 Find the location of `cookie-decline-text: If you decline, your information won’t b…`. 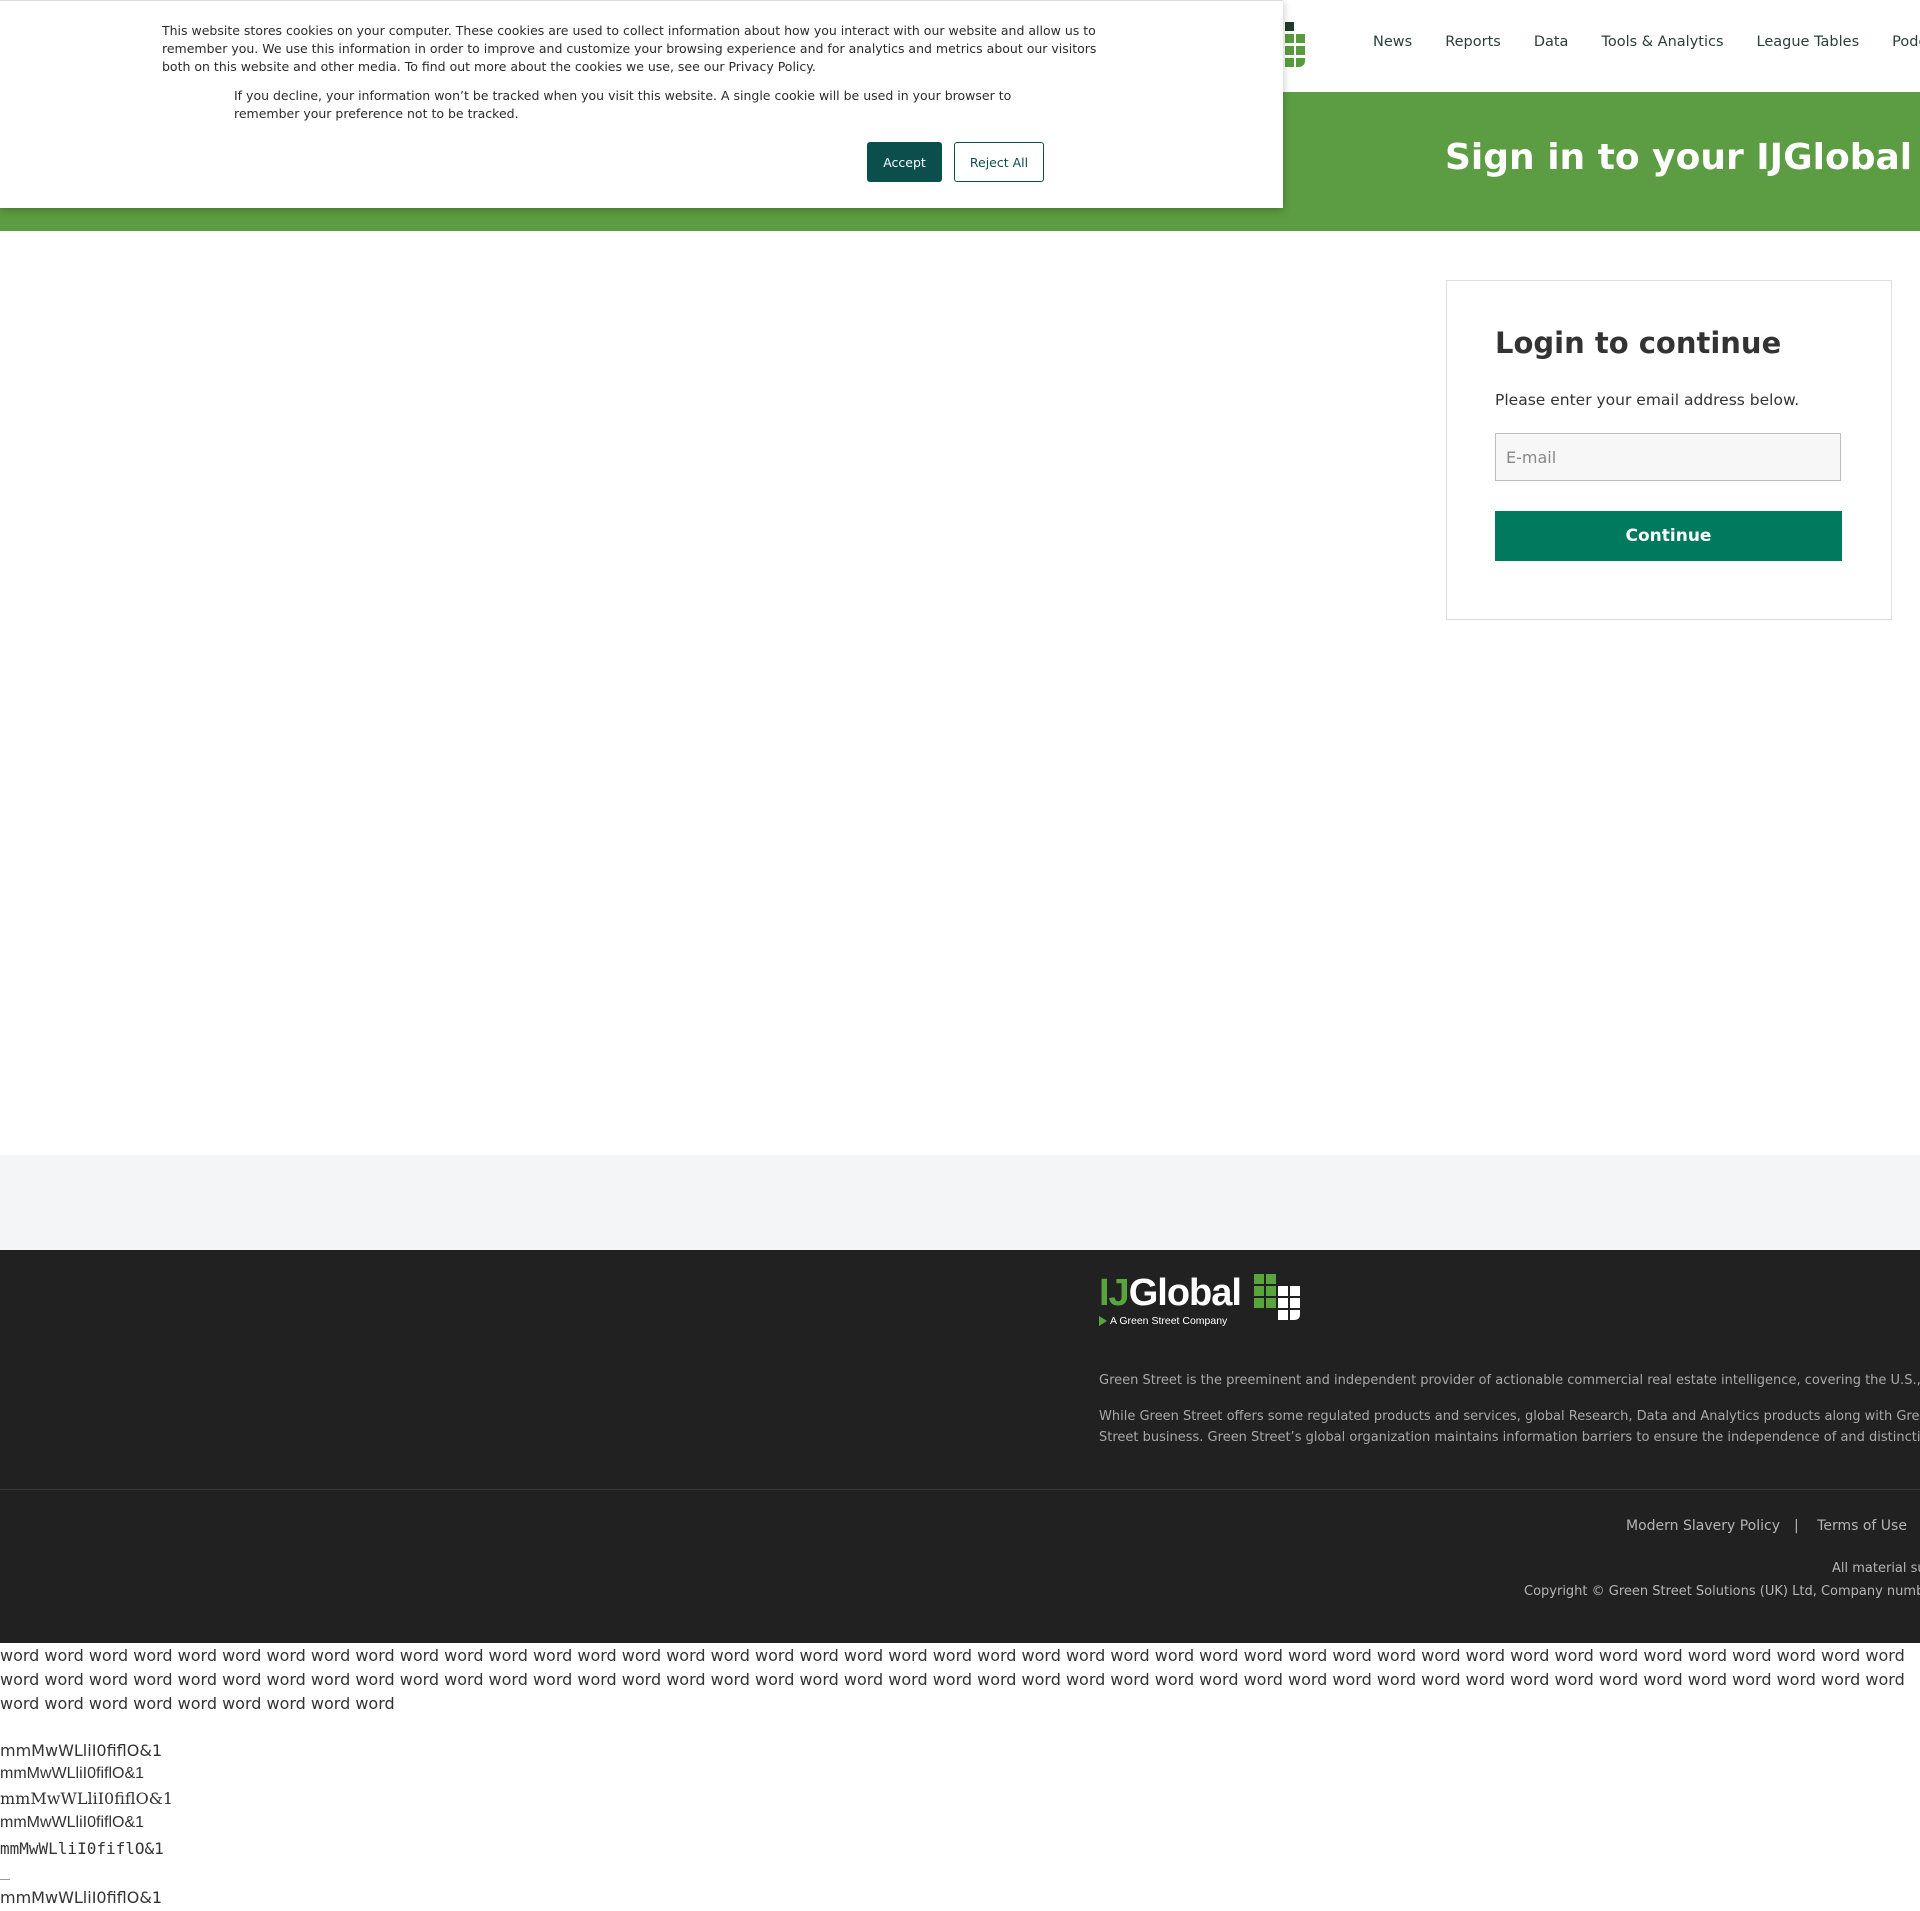

cookie-decline-text: If you decline, your information won’t b… is located at coordinates (623, 104).